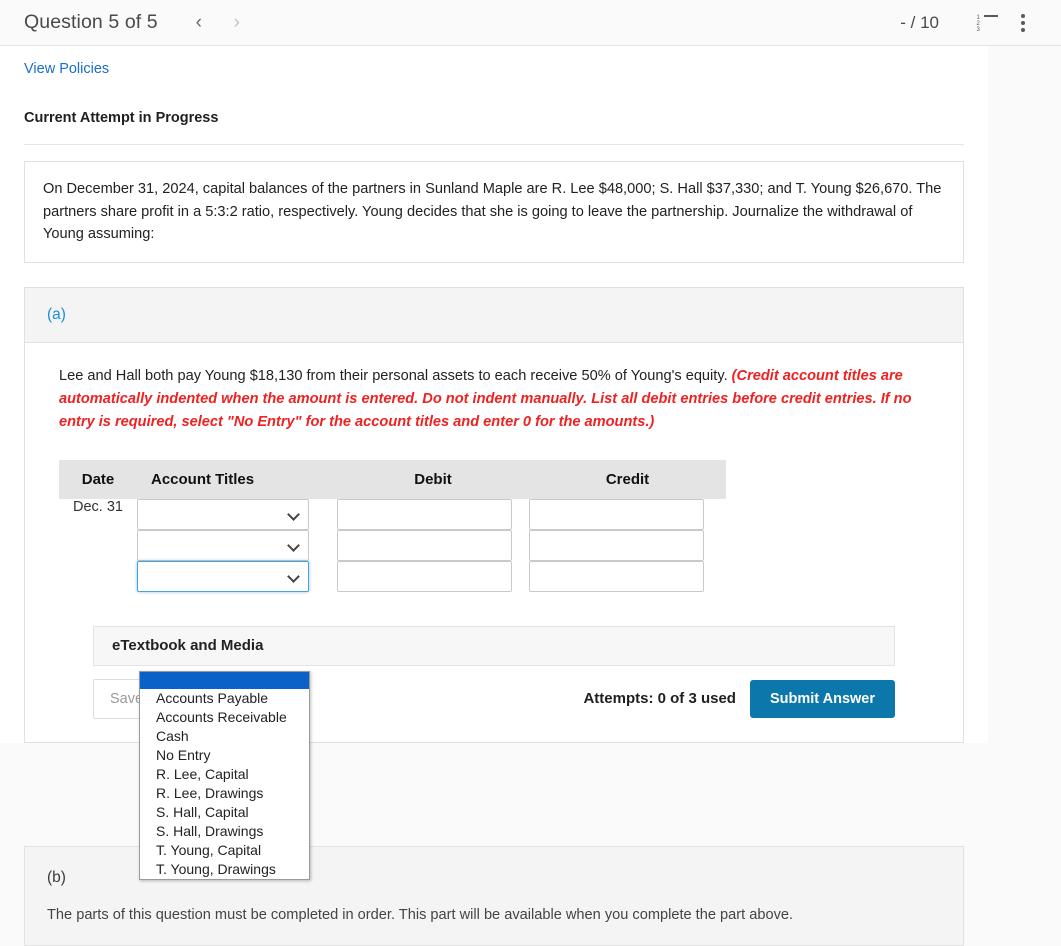 This screenshot has height=946, width=1061. What do you see at coordinates (822, 698) in the screenshot?
I see `submit-answer-button: Submit Answer` at bounding box center [822, 698].